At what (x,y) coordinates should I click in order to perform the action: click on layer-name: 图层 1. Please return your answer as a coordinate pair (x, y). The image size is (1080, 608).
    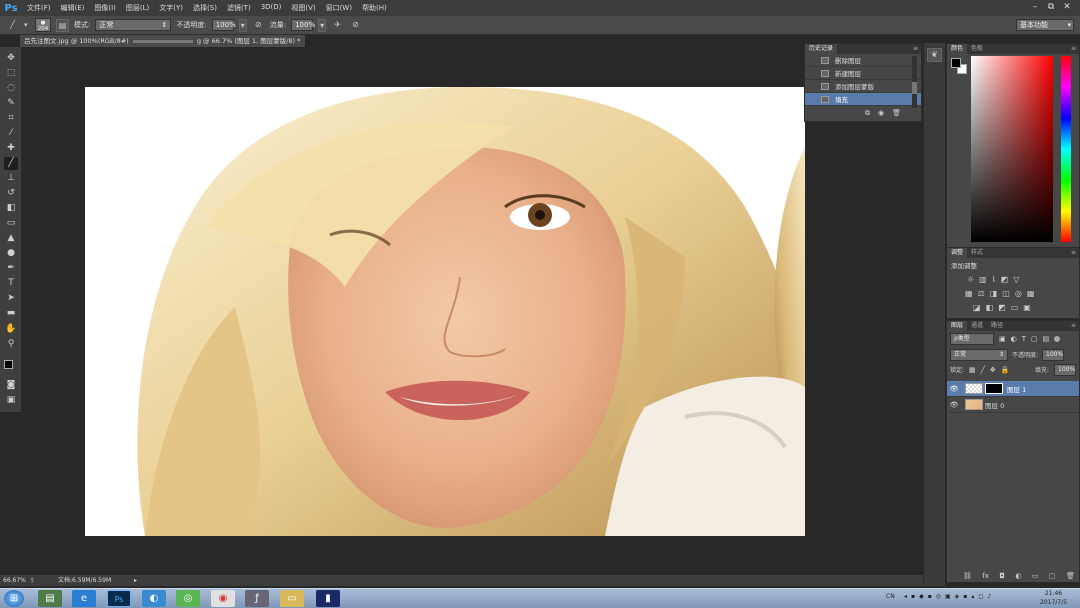
    Looking at the image, I should click on (1016, 389).